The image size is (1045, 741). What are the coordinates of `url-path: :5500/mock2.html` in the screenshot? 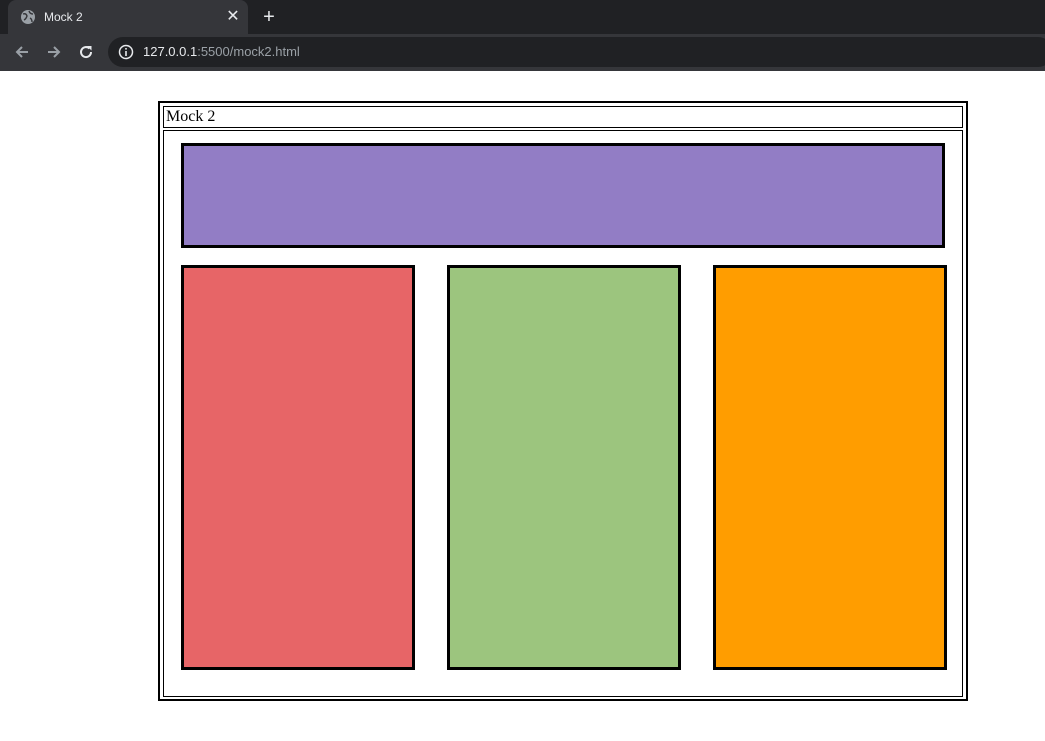 It's located at (248, 51).